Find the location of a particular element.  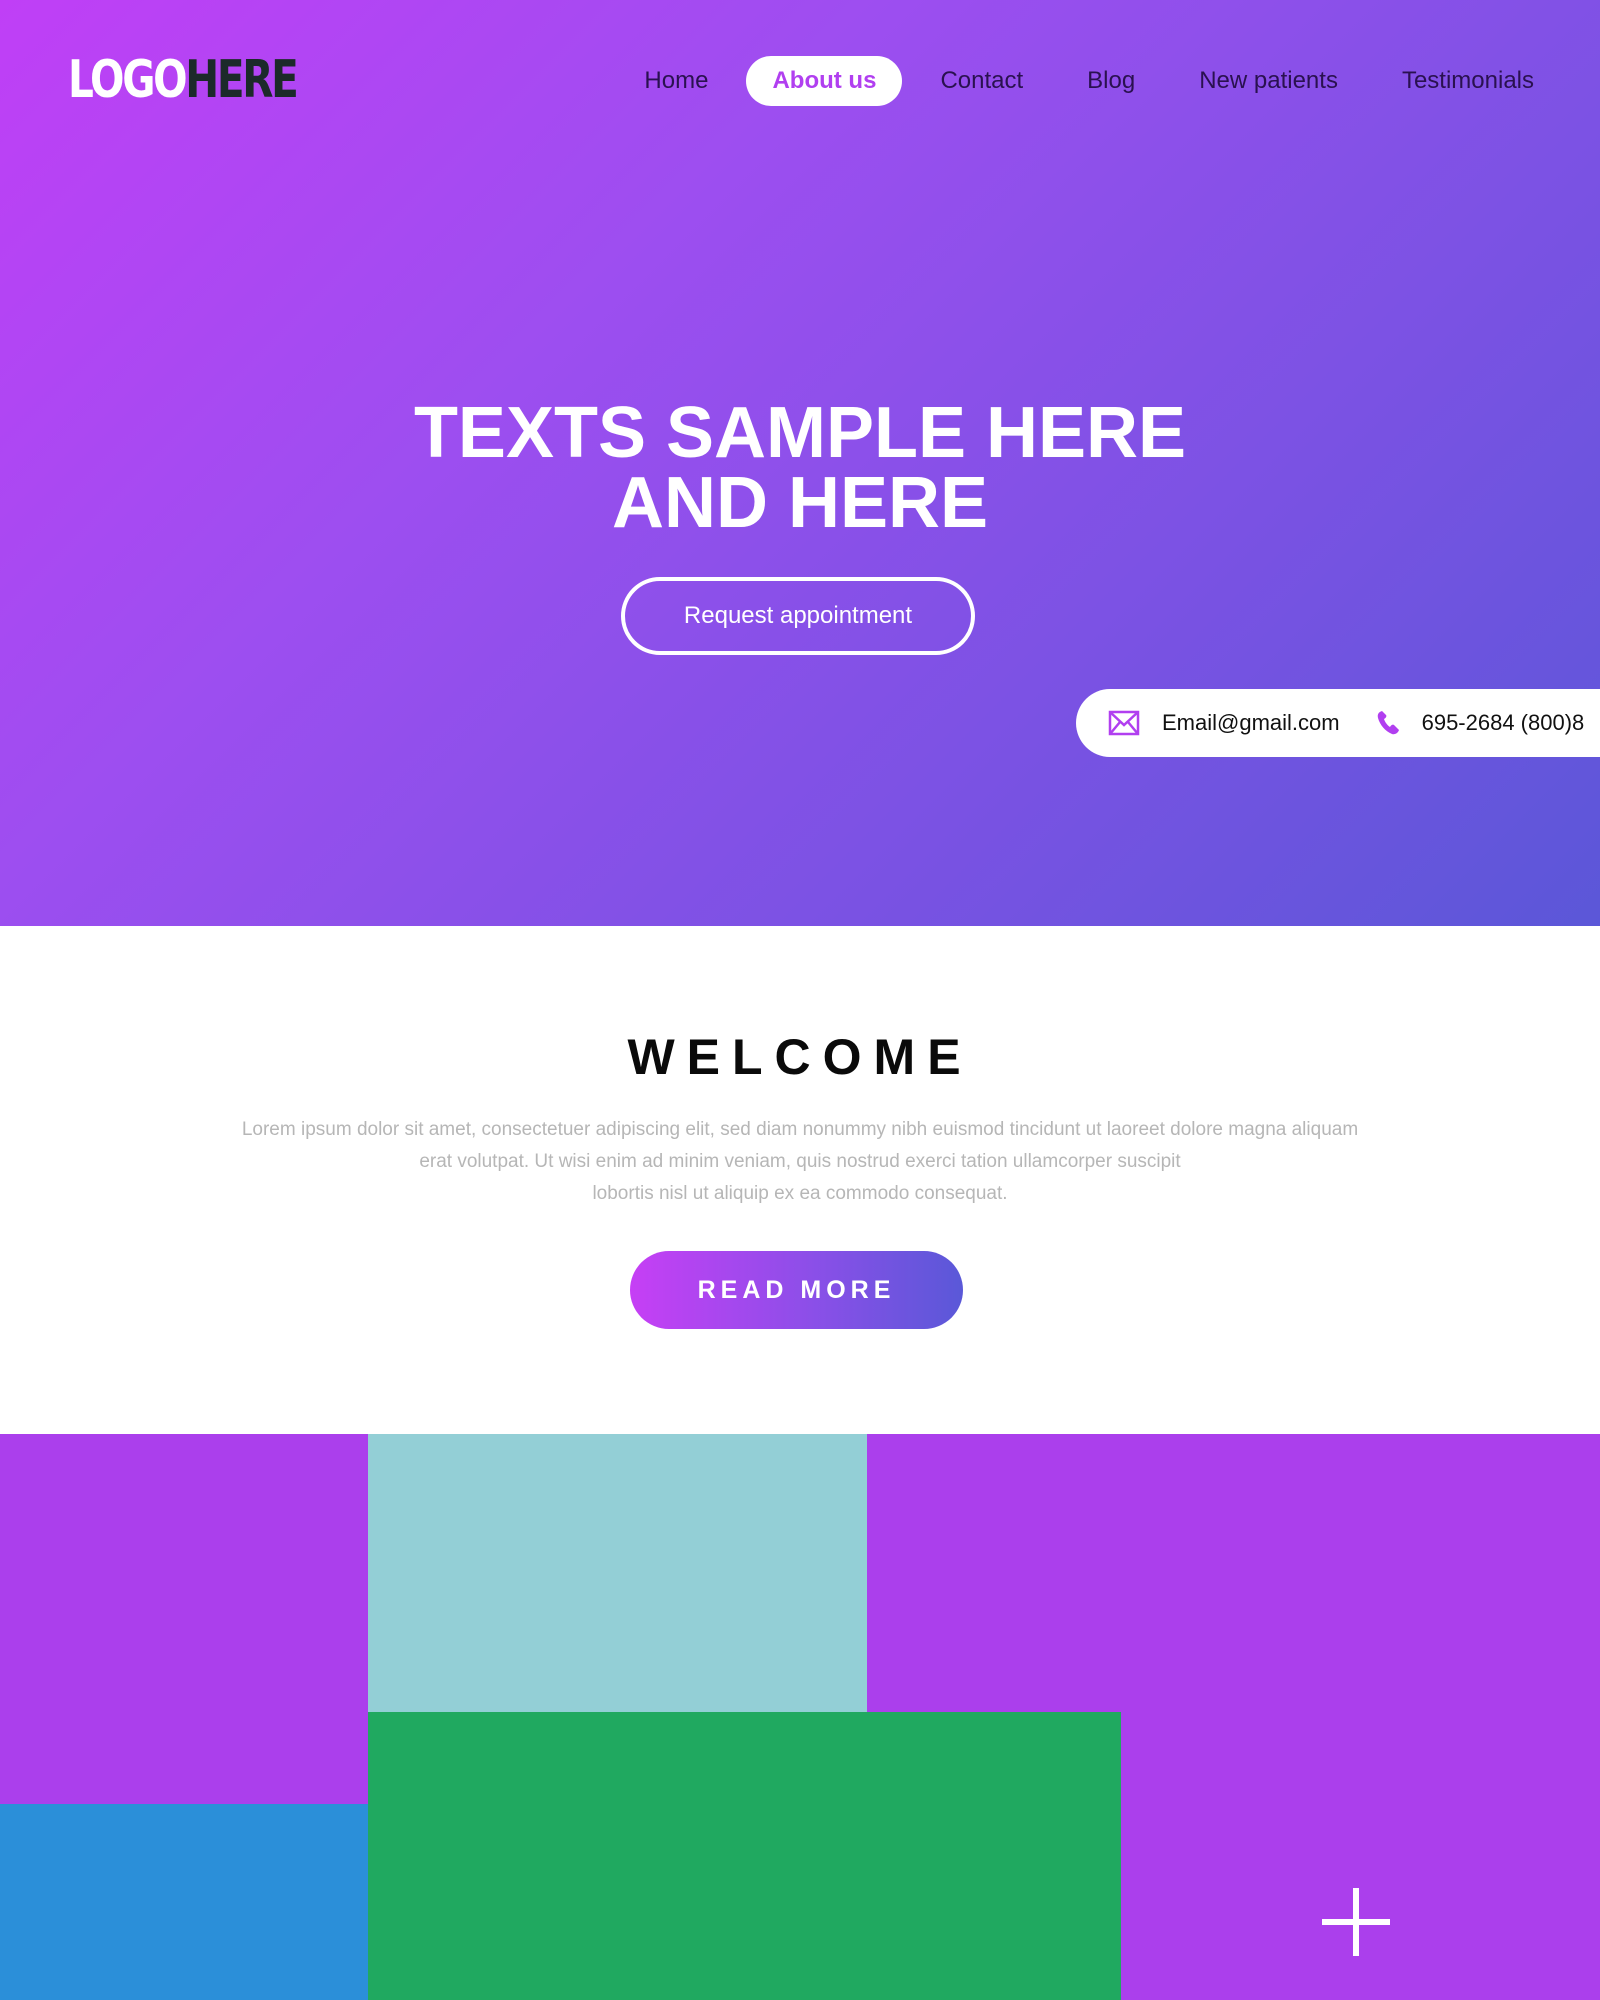

envelope-icon is located at coordinates (1124, 723).